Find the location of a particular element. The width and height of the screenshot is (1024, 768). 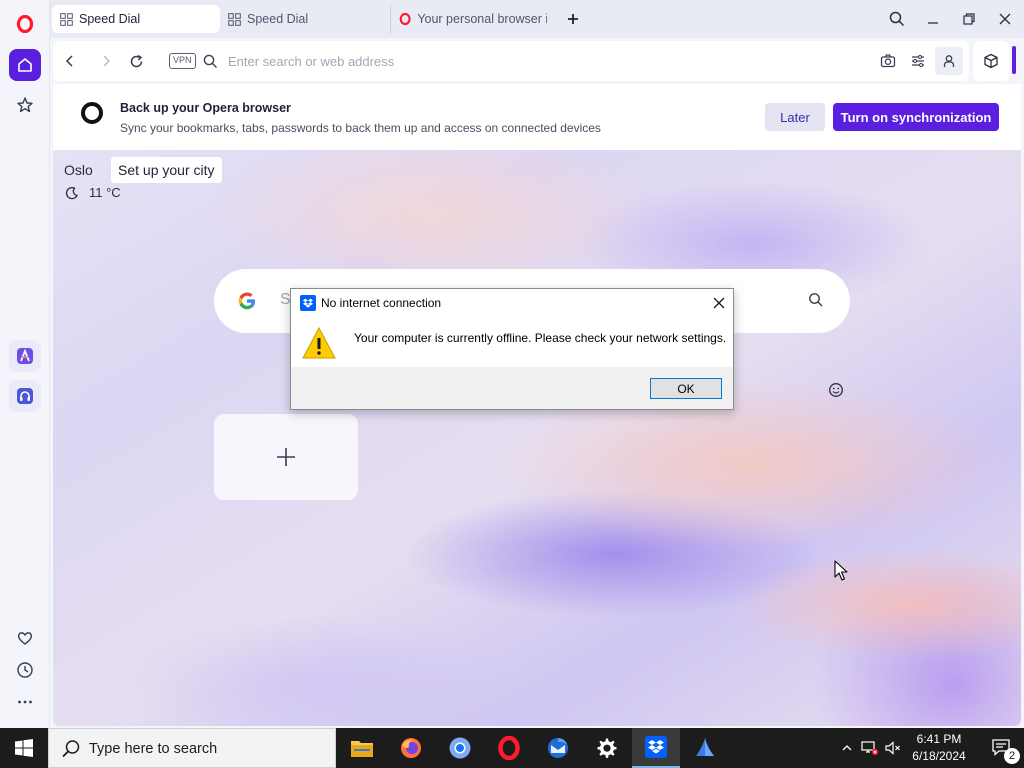

tab-speed-dial-active: Speed Dial is located at coordinates (136, 19).